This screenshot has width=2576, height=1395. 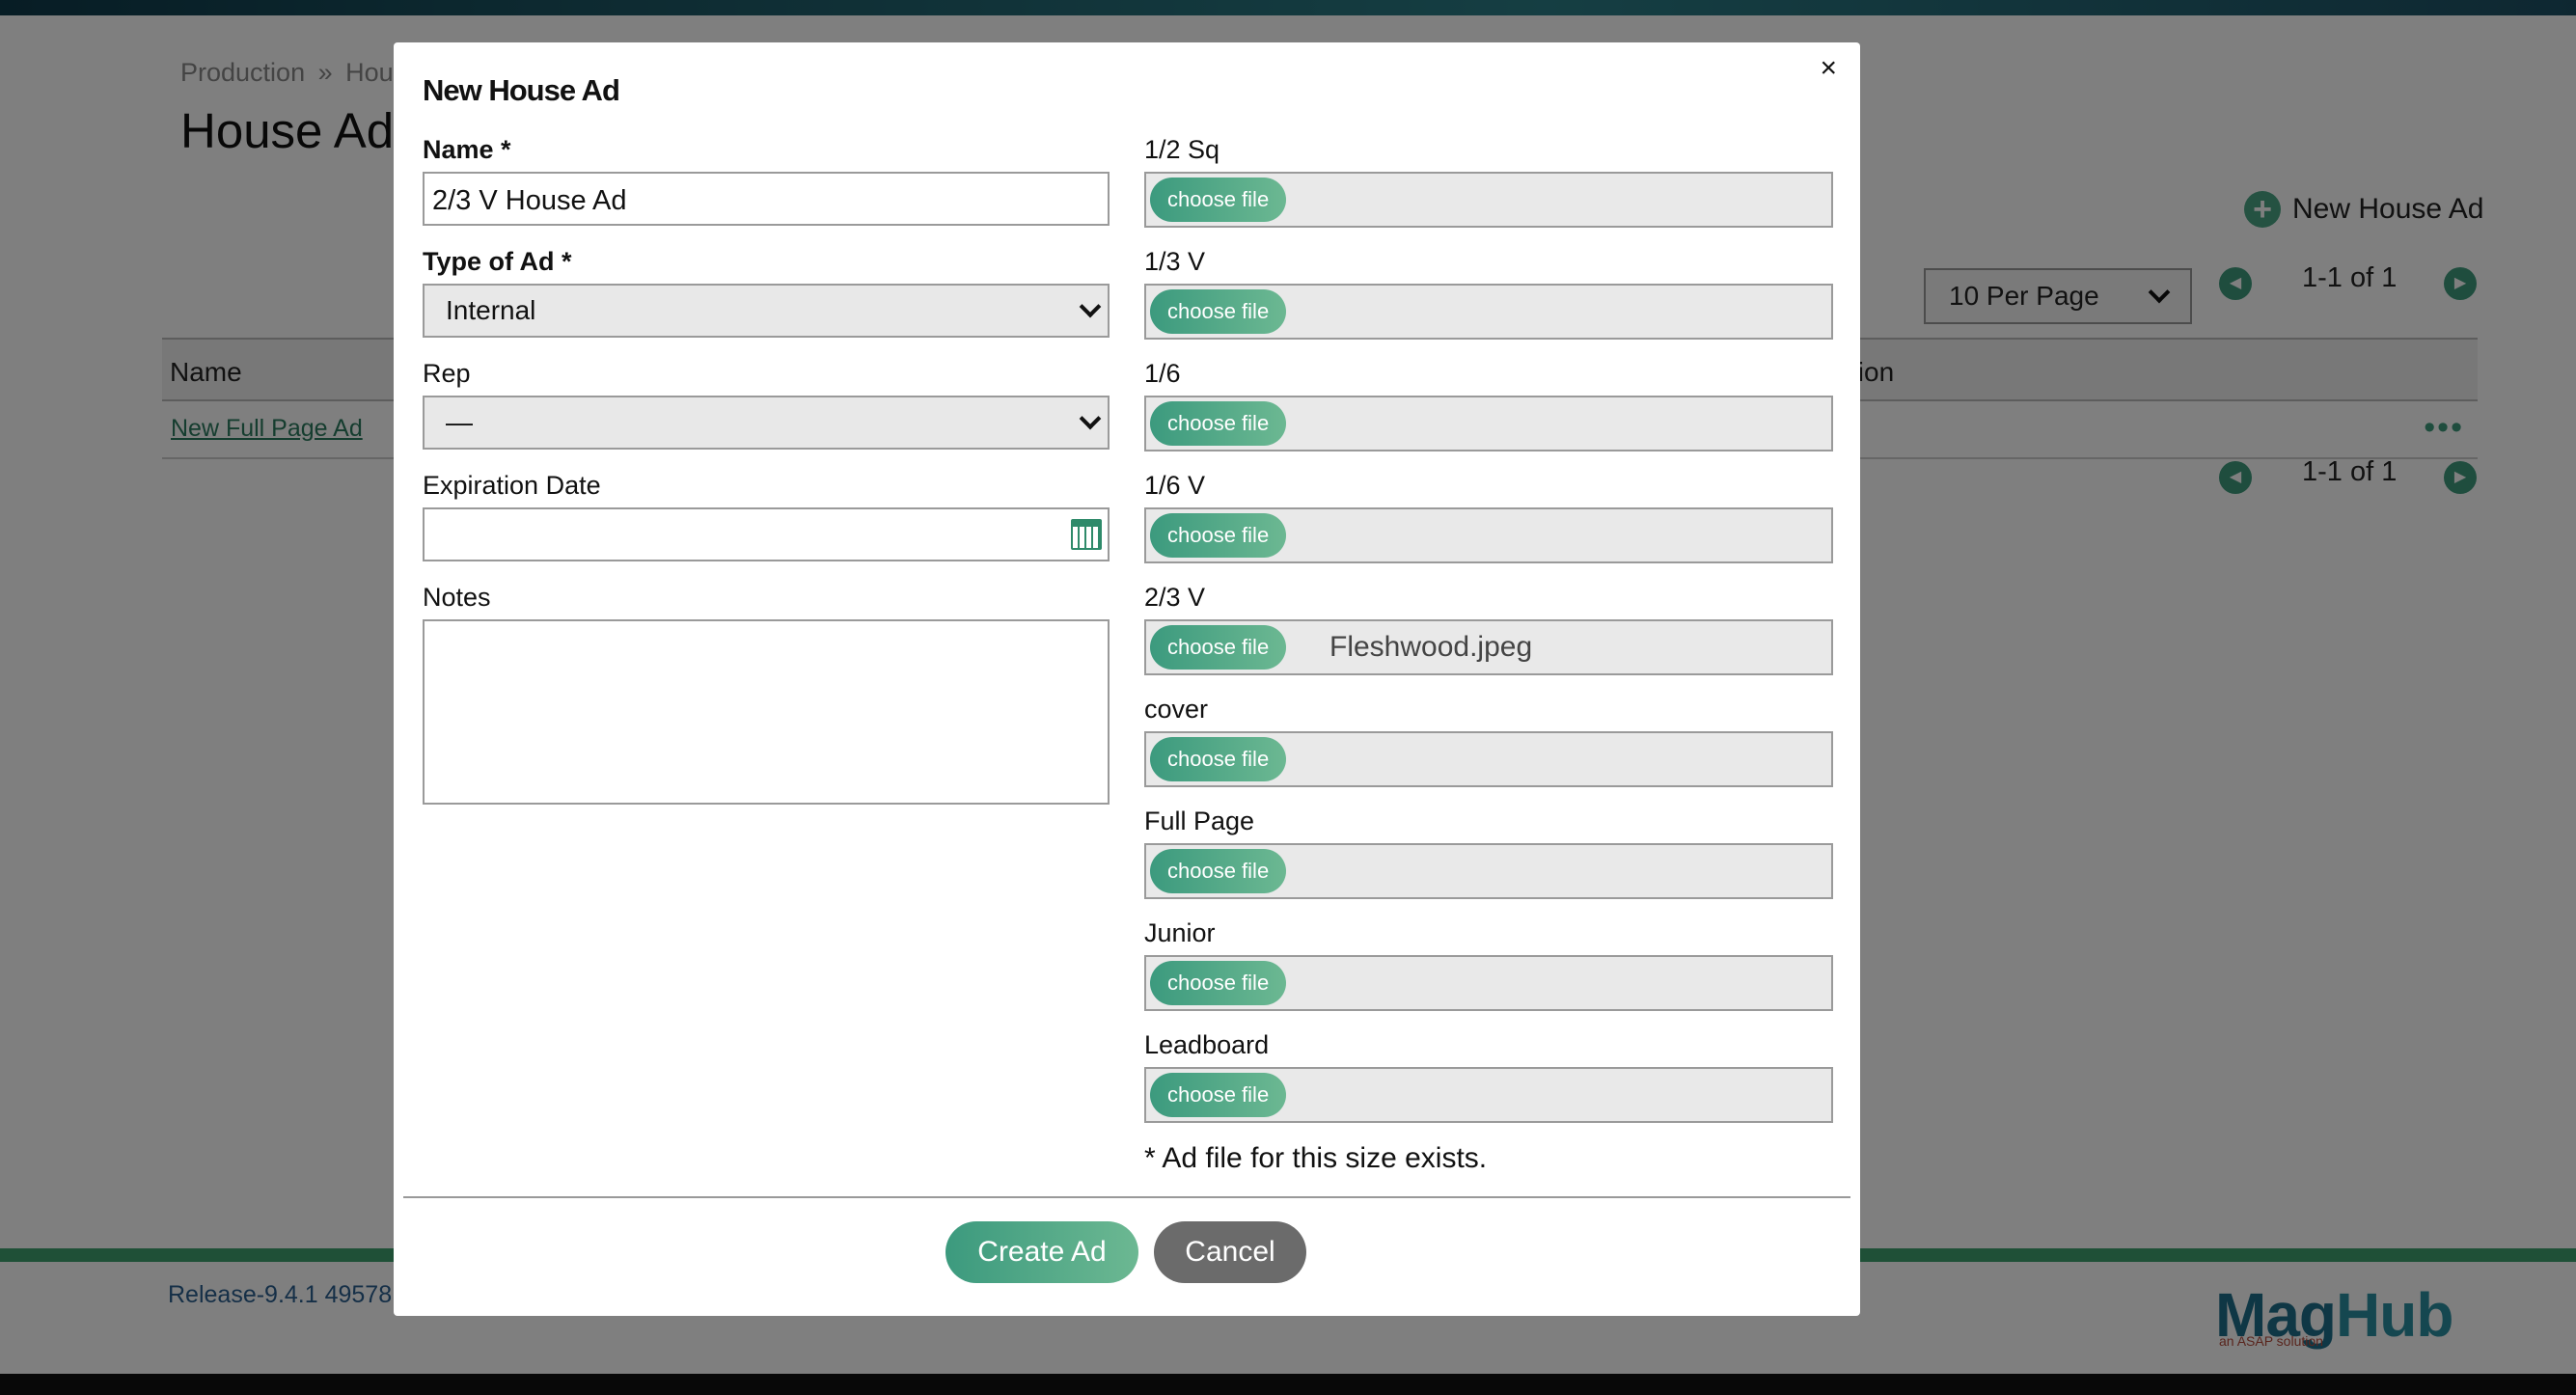 I want to click on type-of-ad-value: Internal, so click(x=491, y=310).